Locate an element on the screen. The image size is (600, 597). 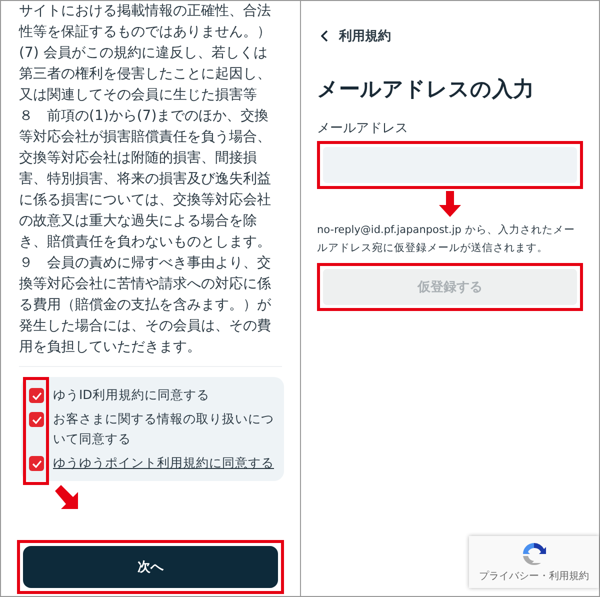
checkbox-label: お客さまに関する情報の取り扱いについて同意する is located at coordinates (164, 429).